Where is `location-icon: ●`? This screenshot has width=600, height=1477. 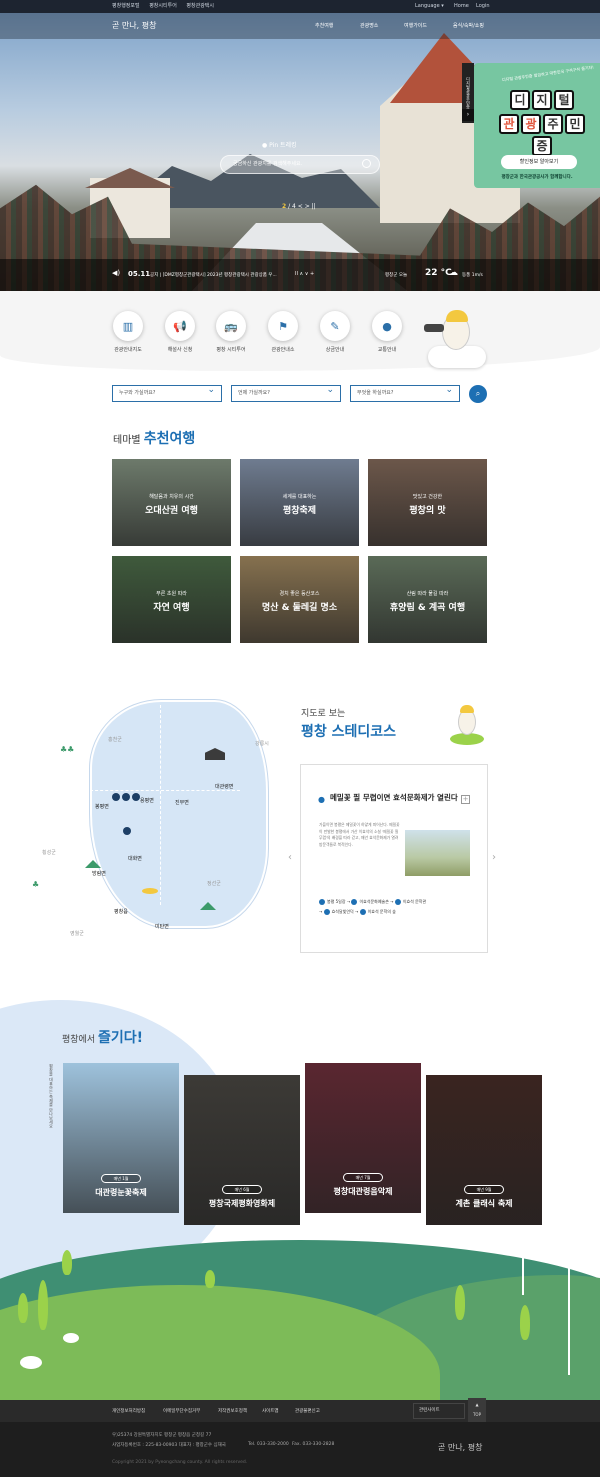 location-icon: ● is located at coordinates (387, 326).